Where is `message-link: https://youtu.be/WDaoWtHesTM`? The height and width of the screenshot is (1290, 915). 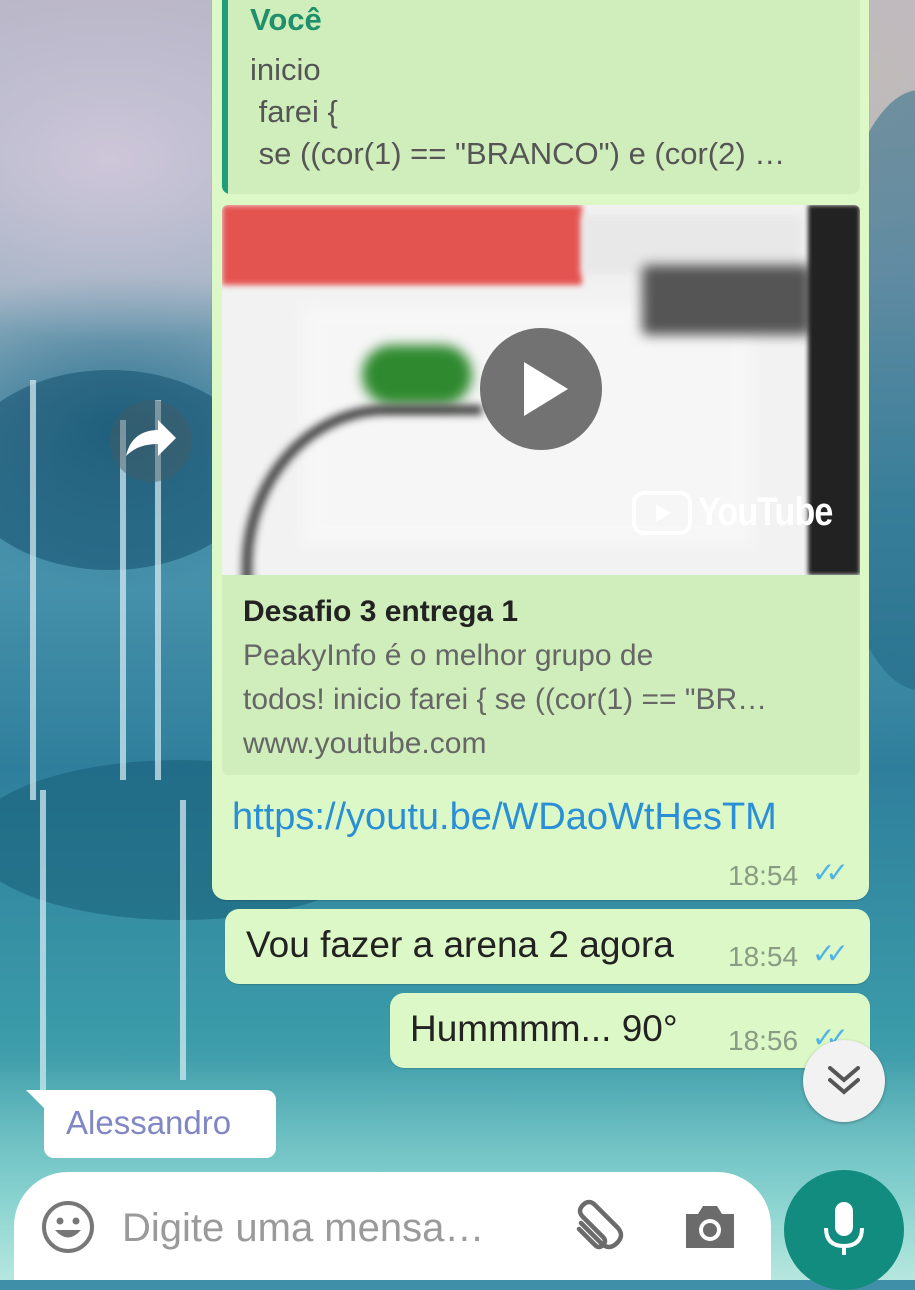
message-link: https://youtu.be/WDaoWtHesTM is located at coordinates (504, 817).